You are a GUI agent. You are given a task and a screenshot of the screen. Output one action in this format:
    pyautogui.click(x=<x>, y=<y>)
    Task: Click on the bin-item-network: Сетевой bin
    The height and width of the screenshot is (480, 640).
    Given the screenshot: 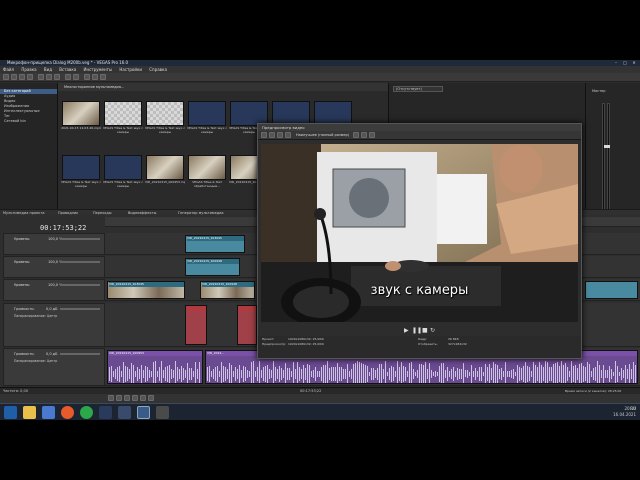 What is the action you would take?
    pyautogui.click(x=28, y=121)
    